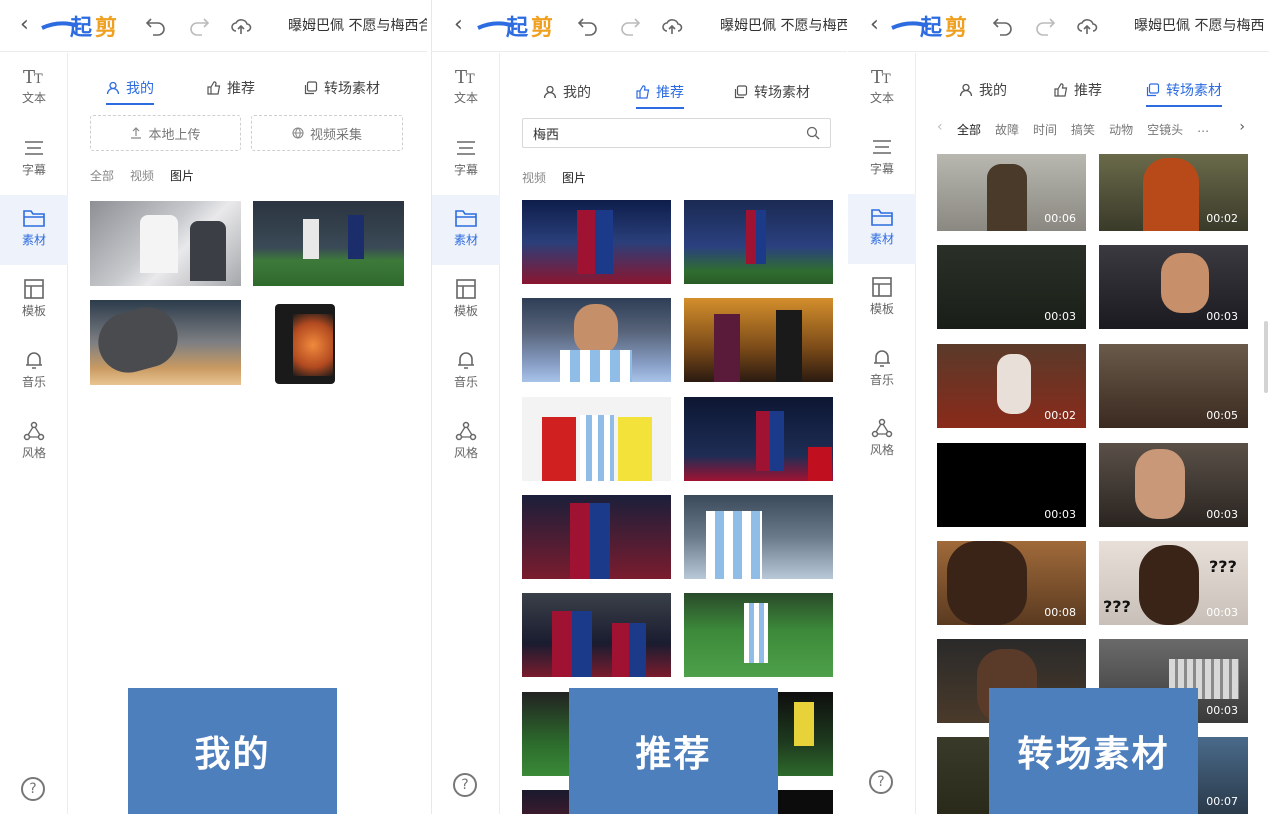 This screenshot has width=1269, height=814. What do you see at coordinates (813, 133) in the screenshot?
I see `search-icon` at bounding box center [813, 133].